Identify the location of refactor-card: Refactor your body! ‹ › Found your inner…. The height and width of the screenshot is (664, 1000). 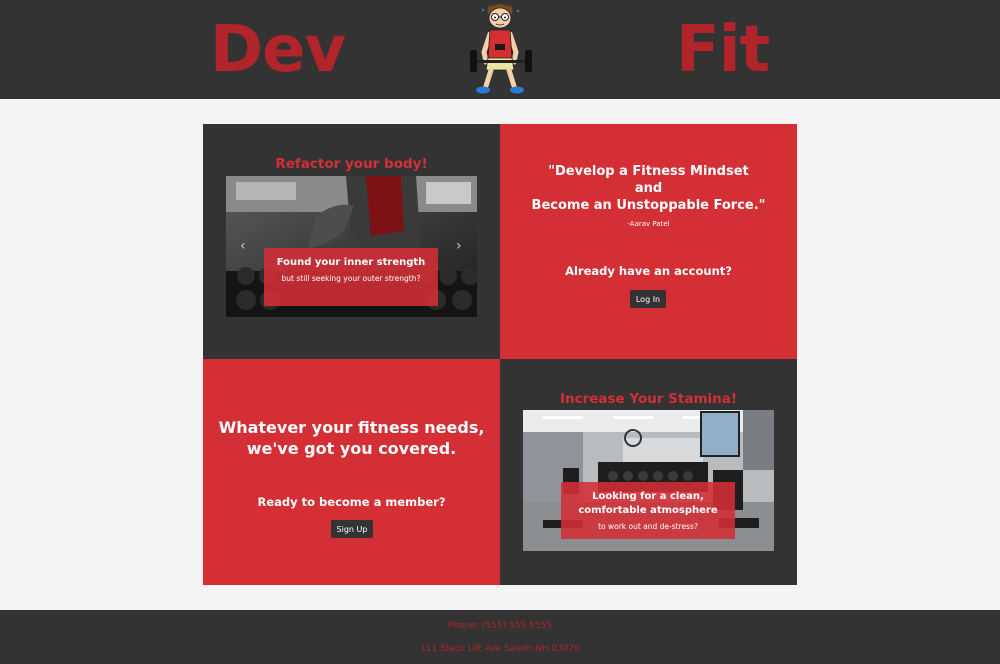
(351, 241).